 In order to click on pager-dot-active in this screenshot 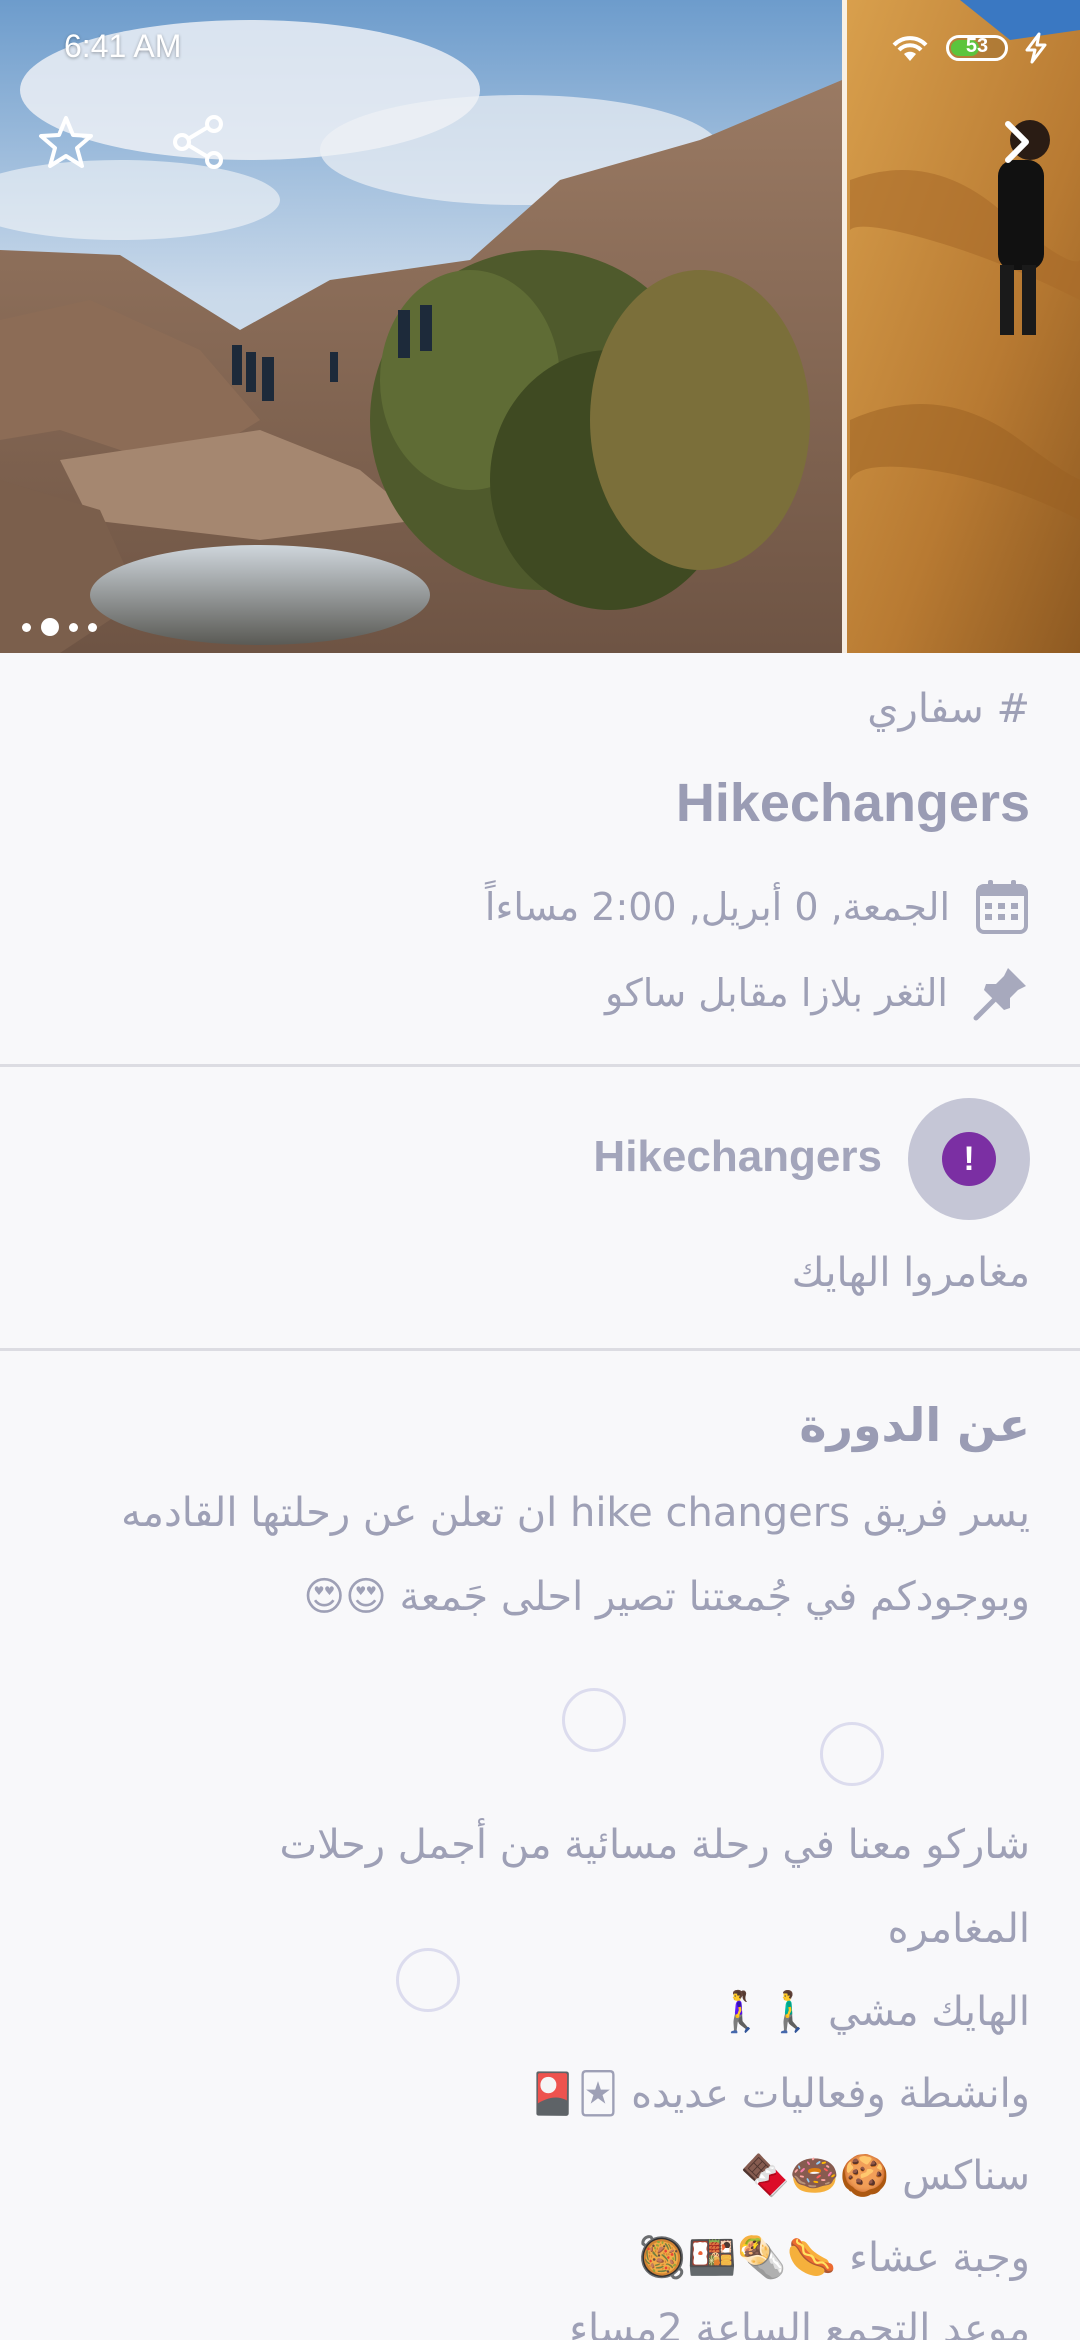, I will do `click(50, 627)`.